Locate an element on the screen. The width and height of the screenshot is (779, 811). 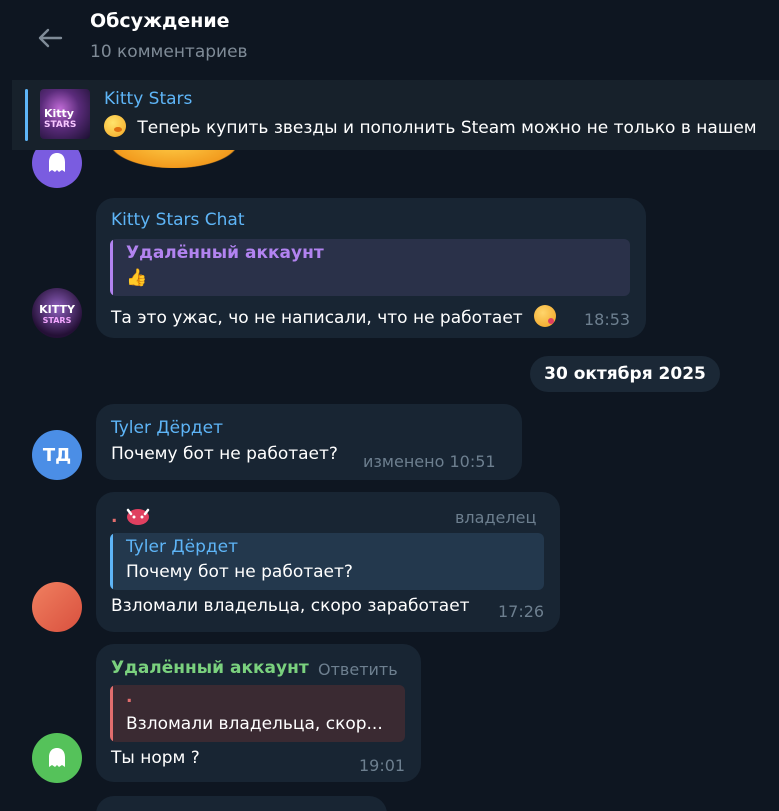
message-time: 18:53 is located at coordinates (607, 319).